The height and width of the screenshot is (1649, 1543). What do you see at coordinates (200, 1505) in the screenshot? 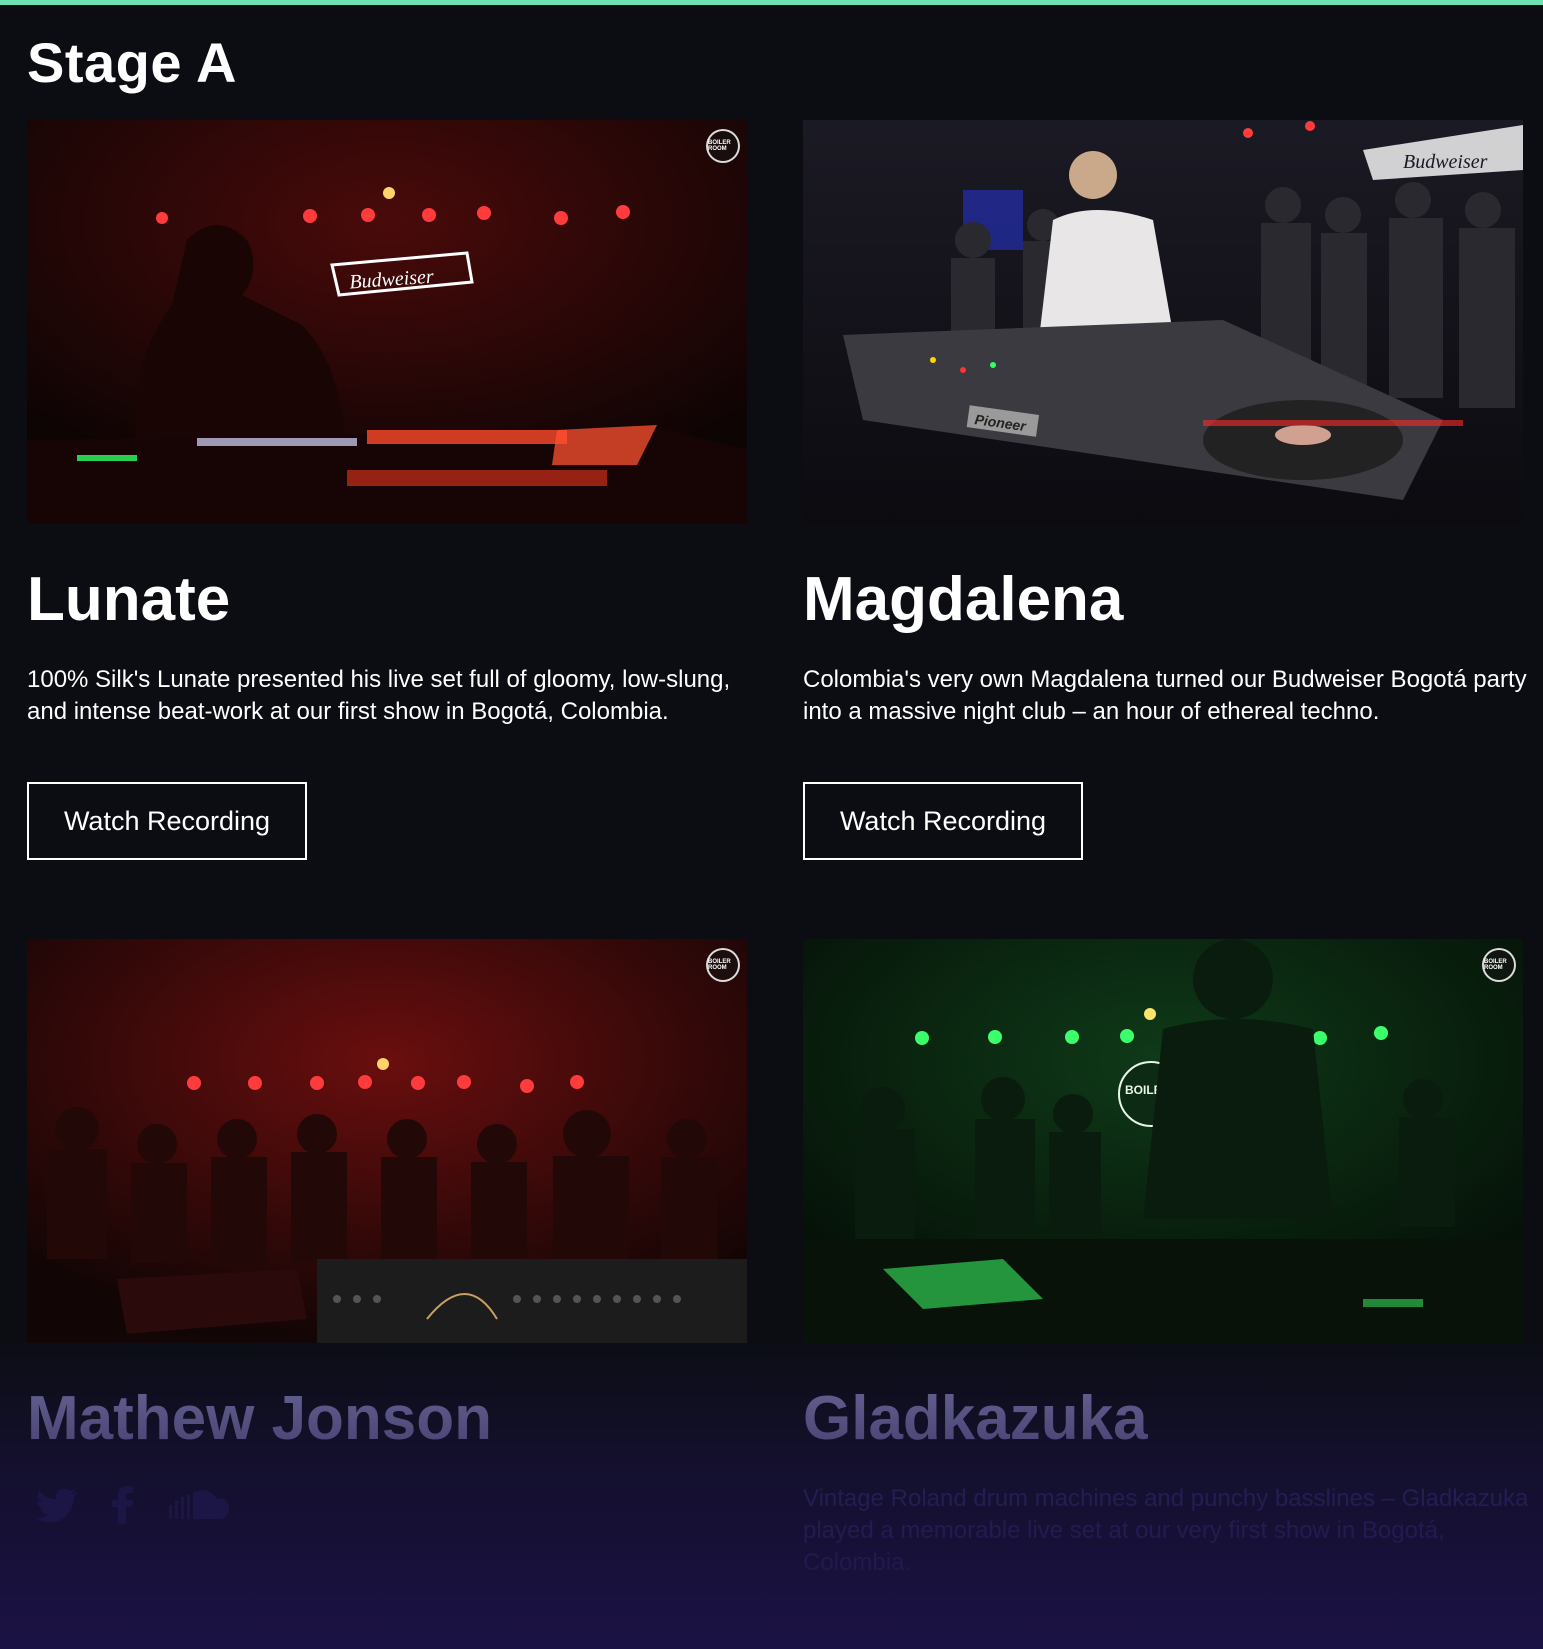
I see `soundcloud-icon` at bounding box center [200, 1505].